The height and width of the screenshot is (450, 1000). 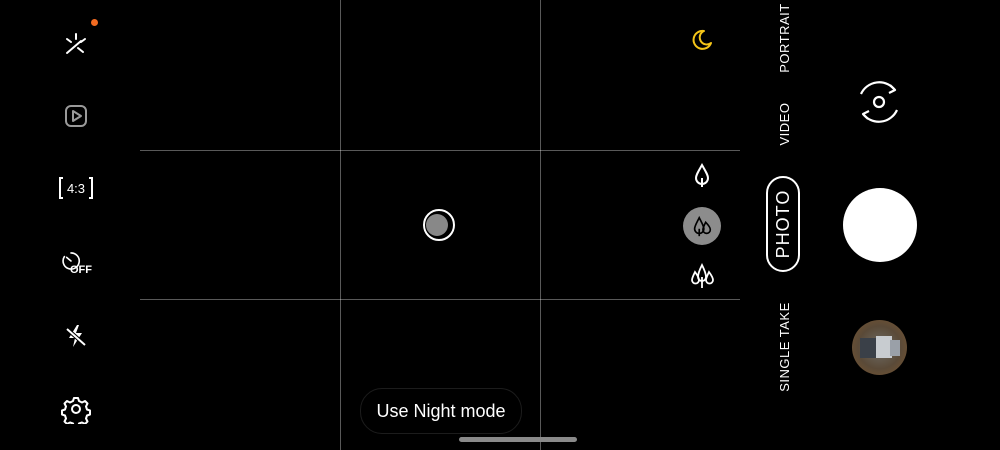 I want to click on use-night-mode-button: Use Night mode, so click(x=441, y=411).